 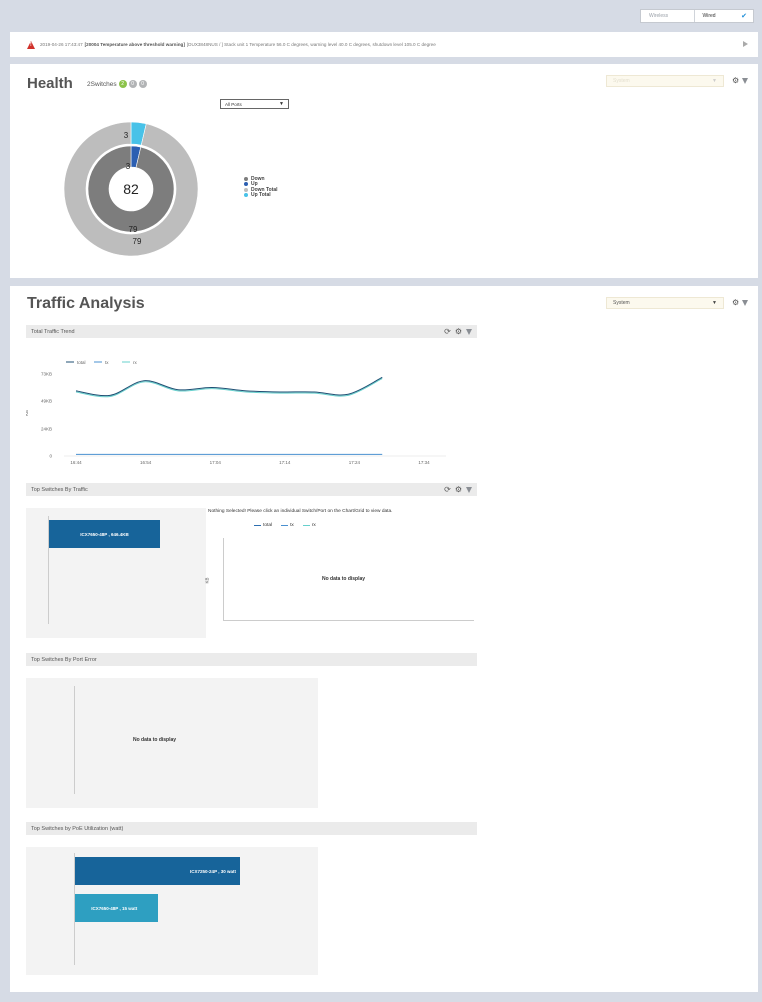 I want to click on alert-timestamp: 2019-04-26 17:43:47, so click(x=61, y=44).